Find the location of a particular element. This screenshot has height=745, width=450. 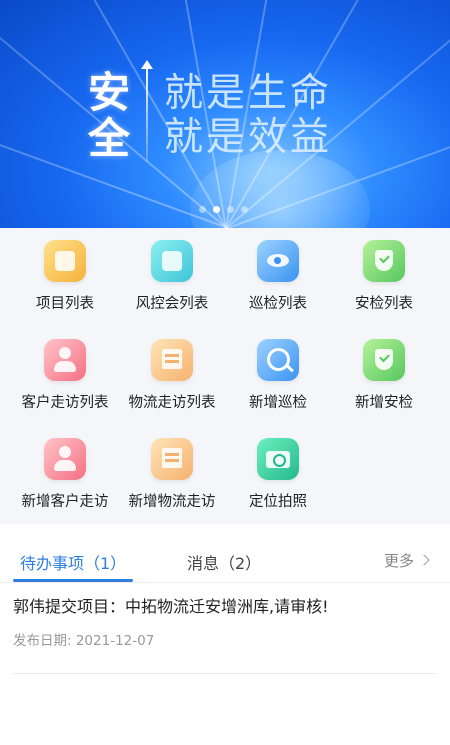

safety-check-list-icon is located at coordinates (384, 261).